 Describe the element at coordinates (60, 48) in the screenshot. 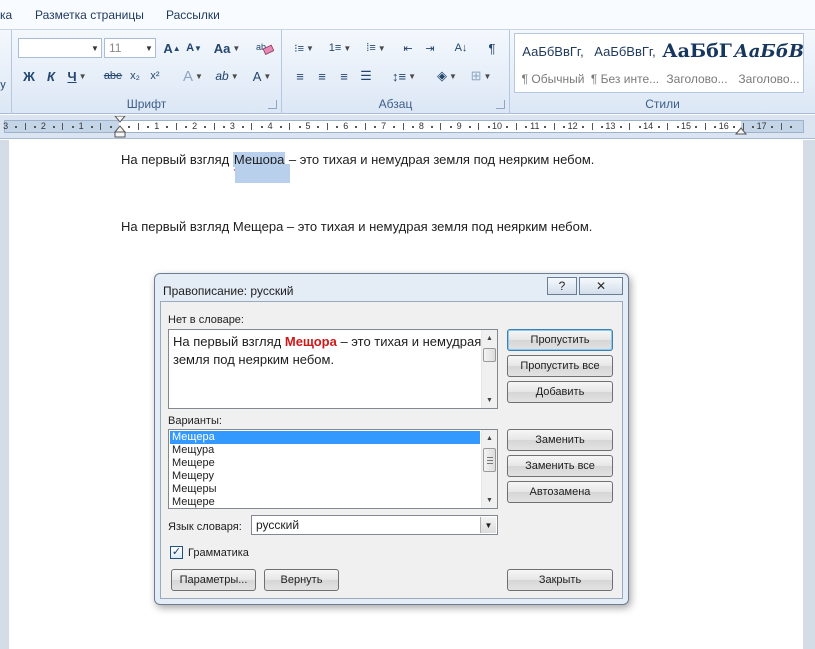

I see `font-name-combo: ▼` at that location.